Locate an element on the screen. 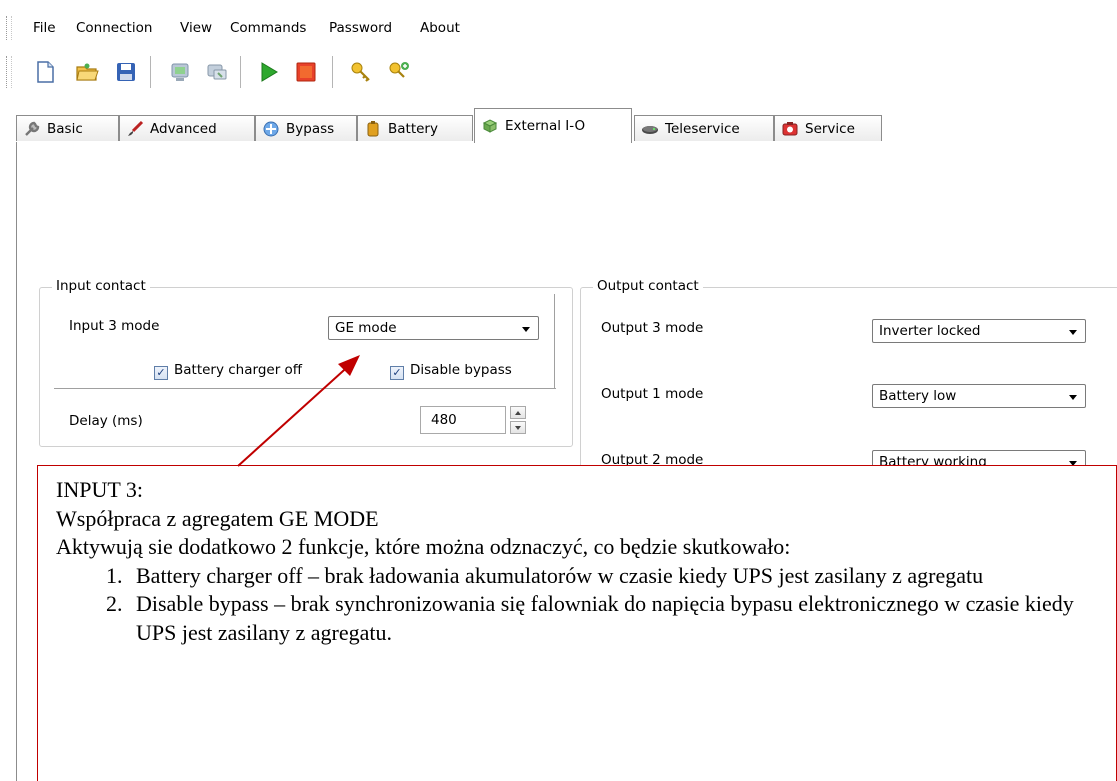 This screenshot has width=1117, height=781. menu-password: Password is located at coordinates (360, 28).